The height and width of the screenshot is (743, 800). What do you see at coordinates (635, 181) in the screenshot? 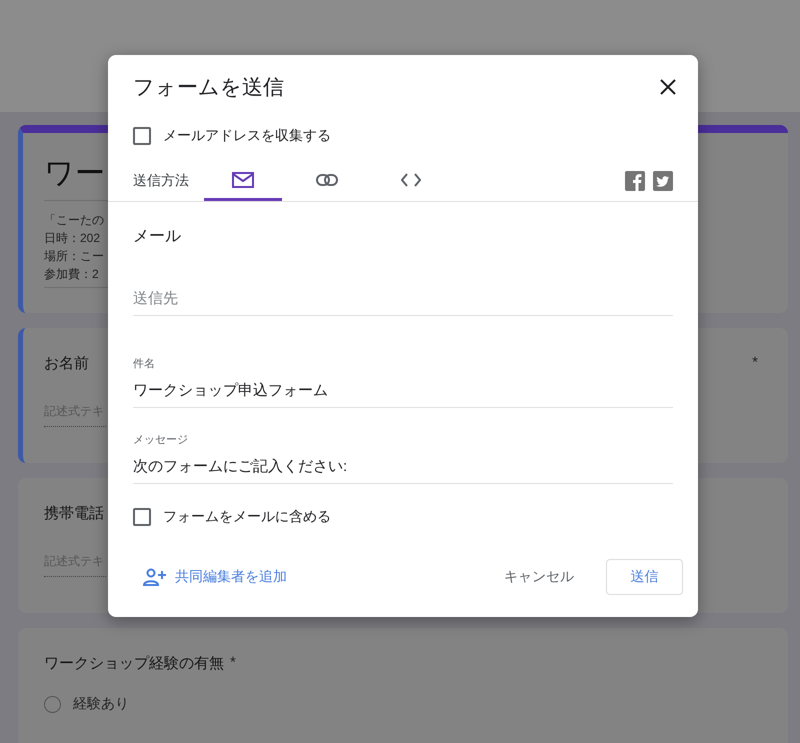
I see `facebook-icon` at bounding box center [635, 181].